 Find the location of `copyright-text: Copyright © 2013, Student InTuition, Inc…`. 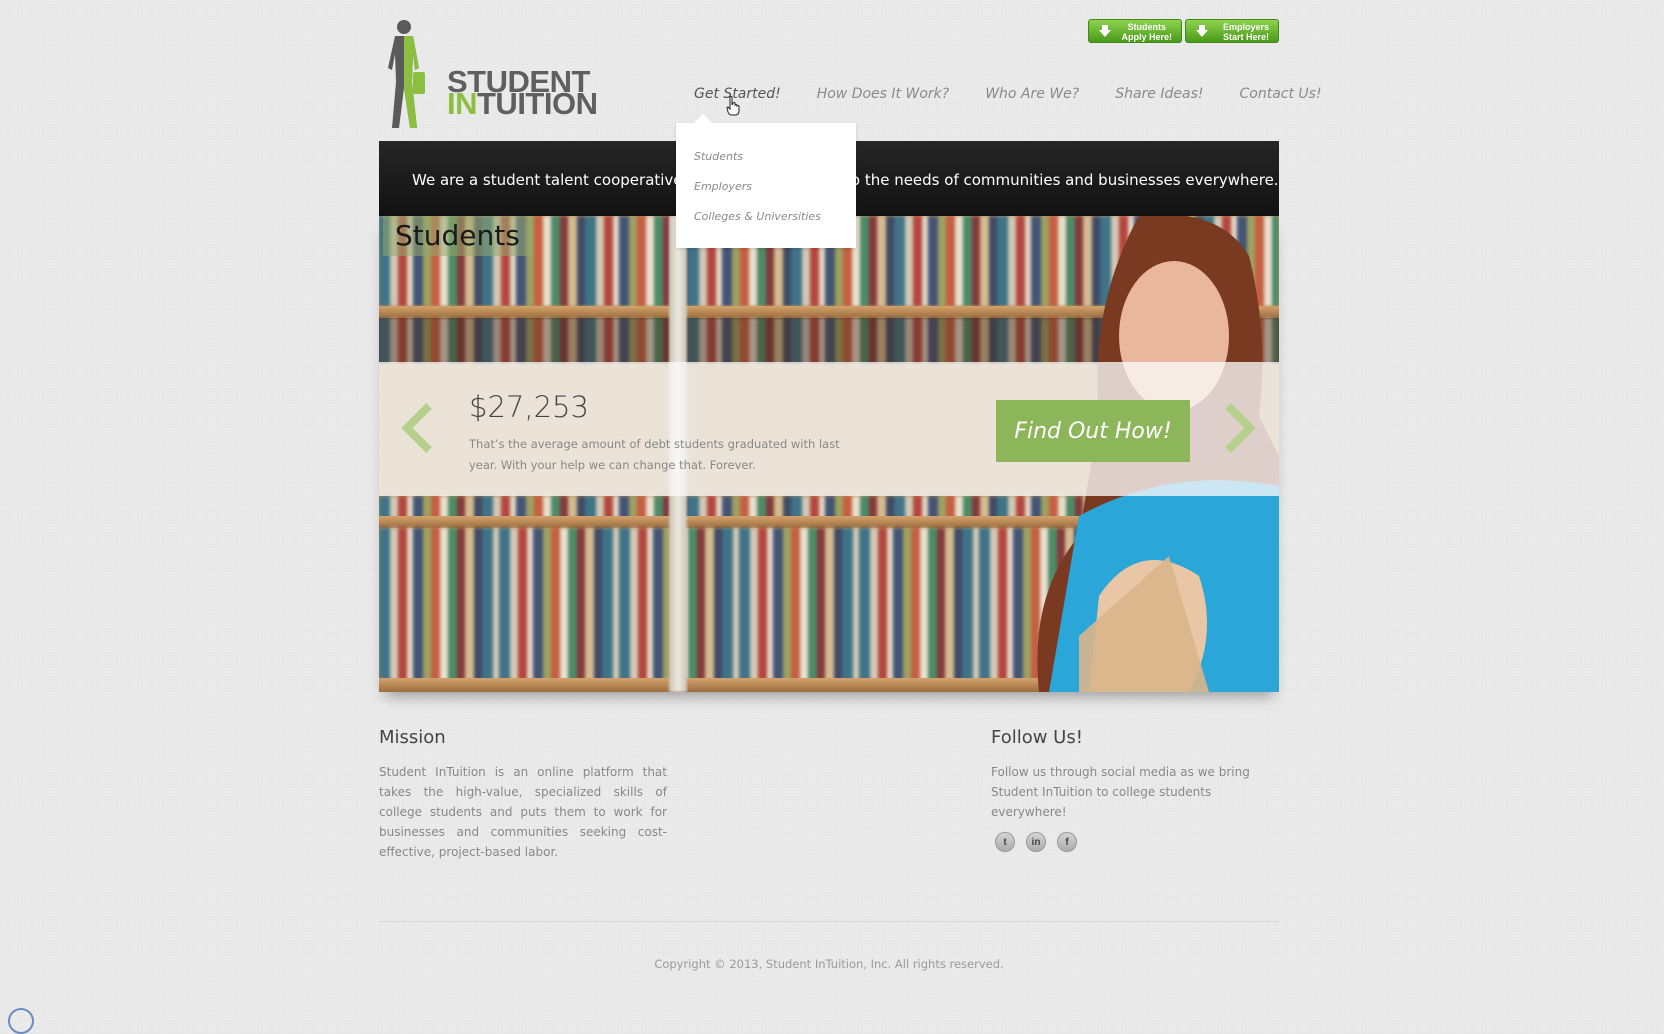

copyright-text: Copyright © 2013, Student InTuition, Inc… is located at coordinates (829, 964).